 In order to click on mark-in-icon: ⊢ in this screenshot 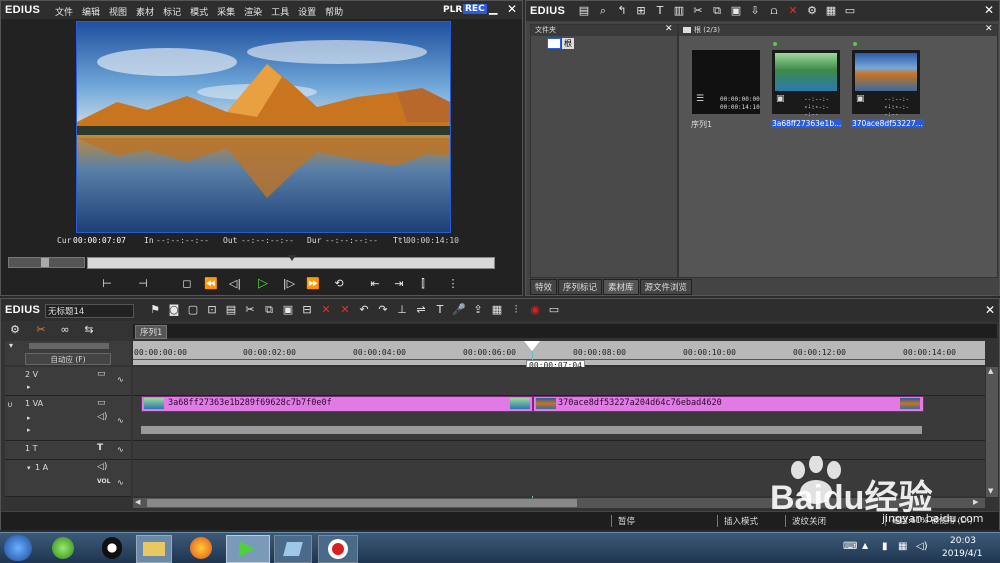, I will do `click(107, 284)`.